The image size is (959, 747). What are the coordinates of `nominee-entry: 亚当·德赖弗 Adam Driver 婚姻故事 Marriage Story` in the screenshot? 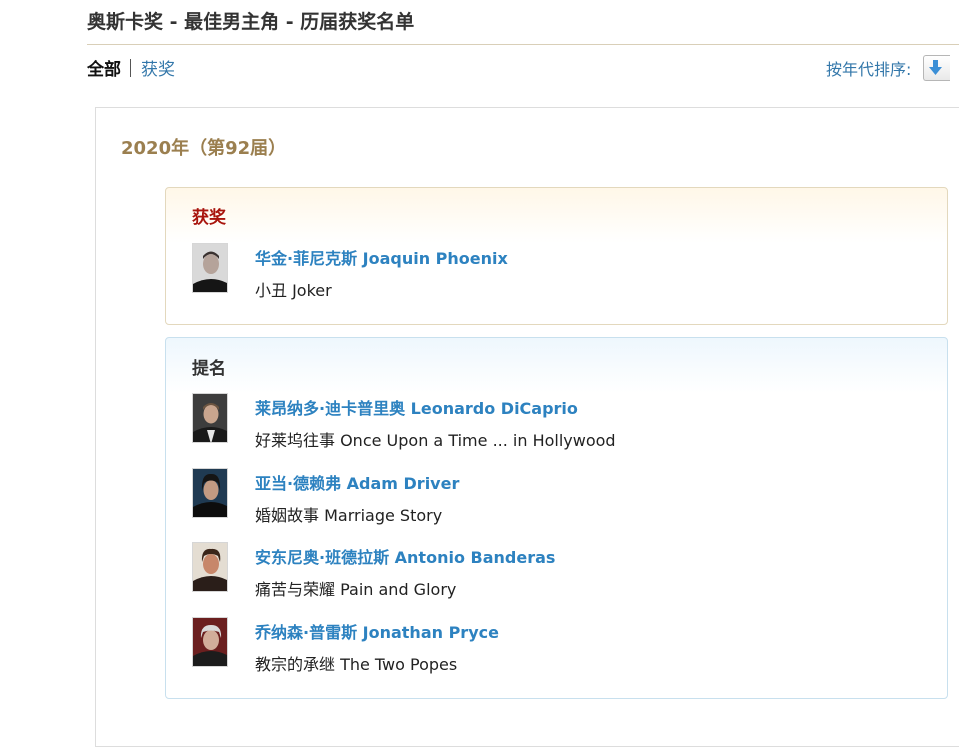 It's located at (542, 496).